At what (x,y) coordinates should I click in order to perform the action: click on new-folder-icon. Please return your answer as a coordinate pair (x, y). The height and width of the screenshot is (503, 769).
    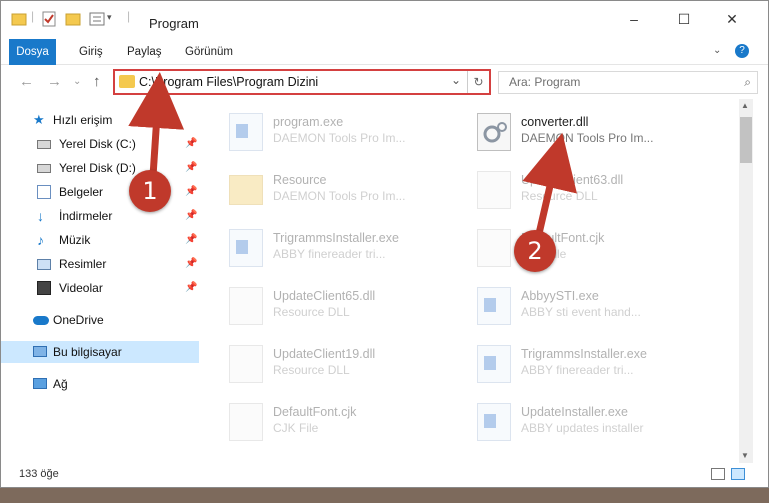
    Looking at the image, I should click on (73, 19).